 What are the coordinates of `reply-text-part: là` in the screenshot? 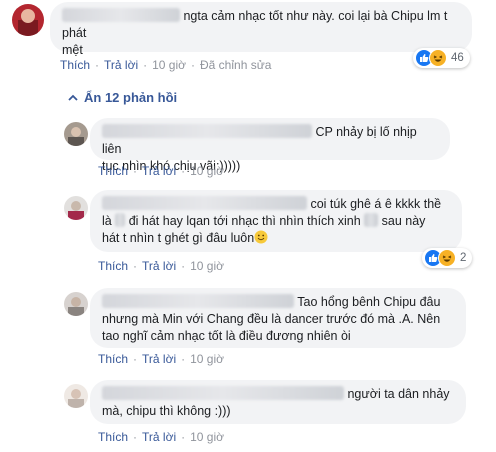 It's located at (107, 221).